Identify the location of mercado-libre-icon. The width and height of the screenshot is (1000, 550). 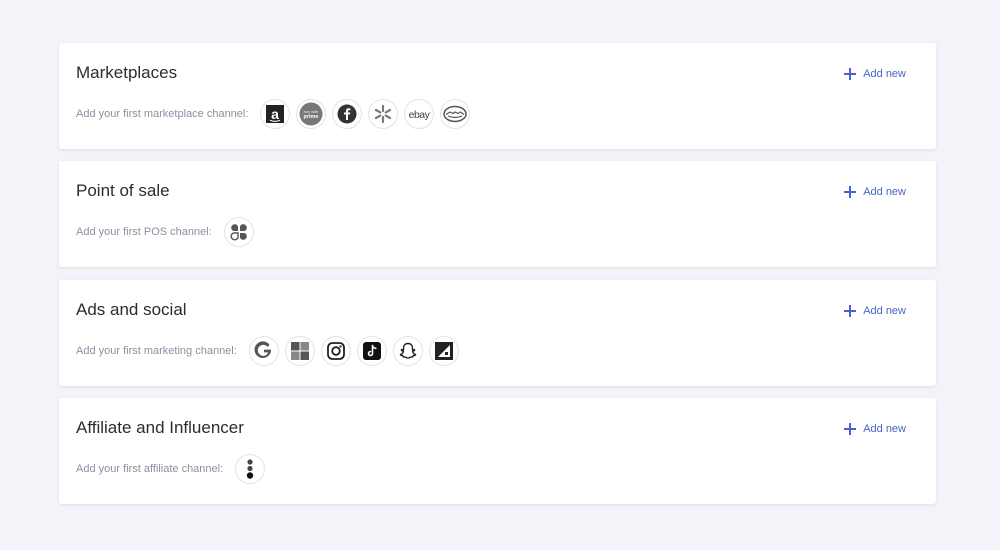
(455, 114).